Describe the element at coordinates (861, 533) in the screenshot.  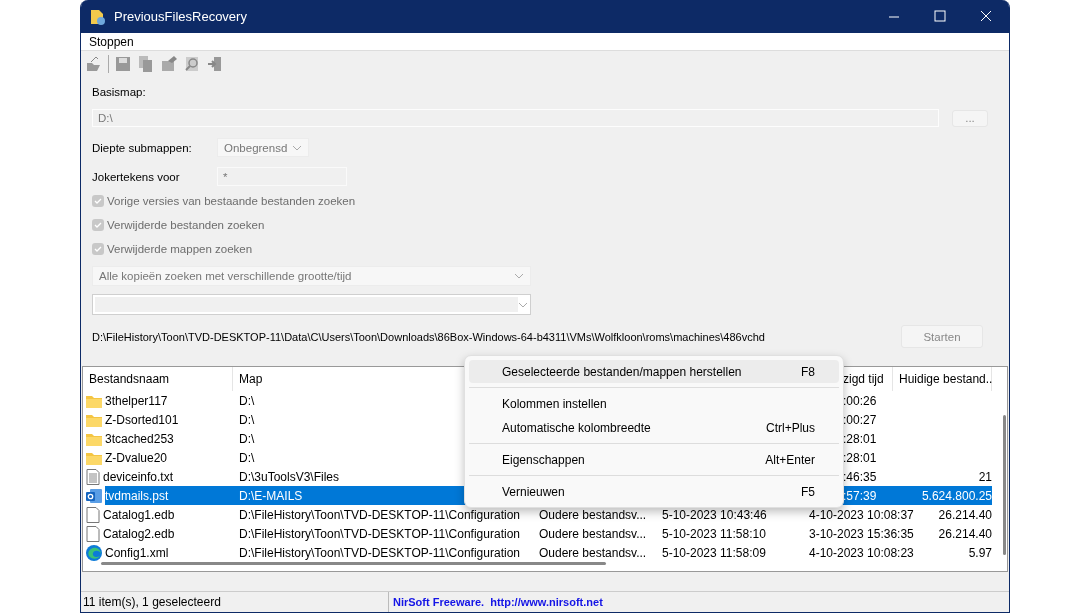
I see `table-cell: 3-10-2023 15:36:35` at that location.